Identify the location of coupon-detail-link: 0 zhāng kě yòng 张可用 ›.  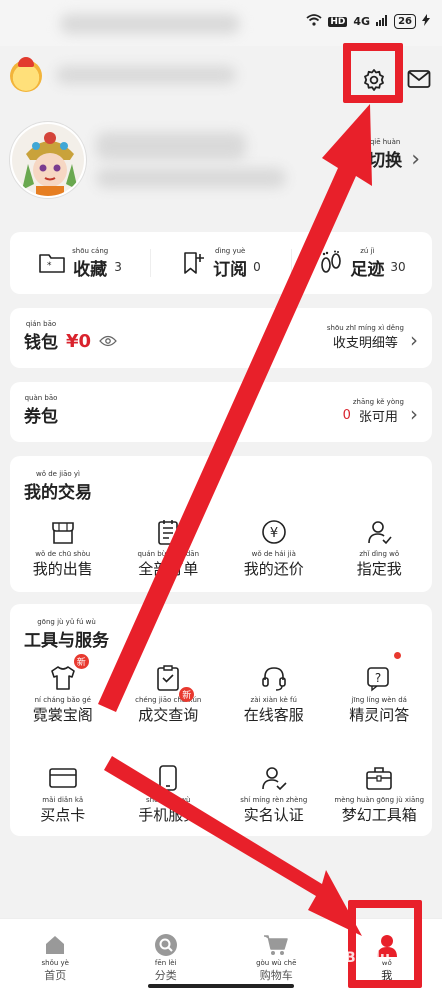
(380, 411).